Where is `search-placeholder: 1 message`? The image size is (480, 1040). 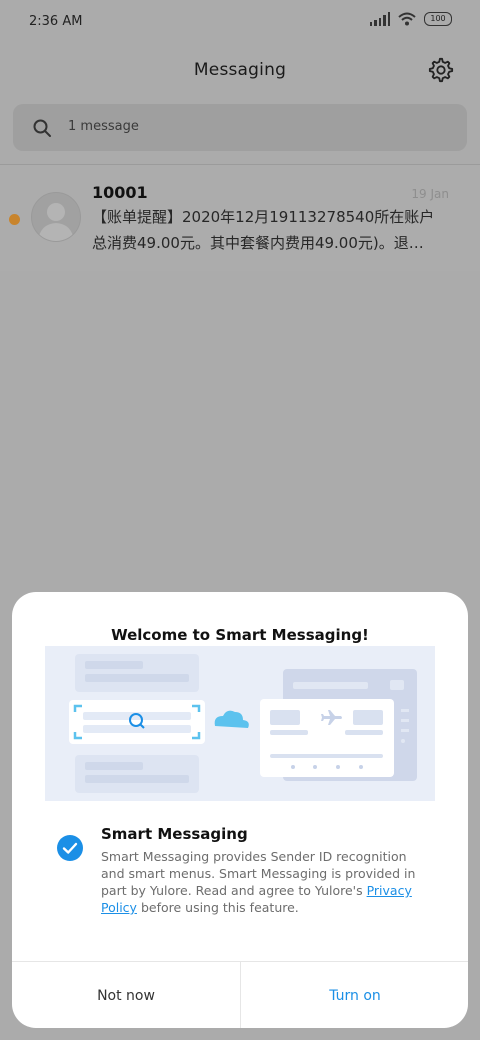 search-placeholder: 1 message is located at coordinates (103, 126).